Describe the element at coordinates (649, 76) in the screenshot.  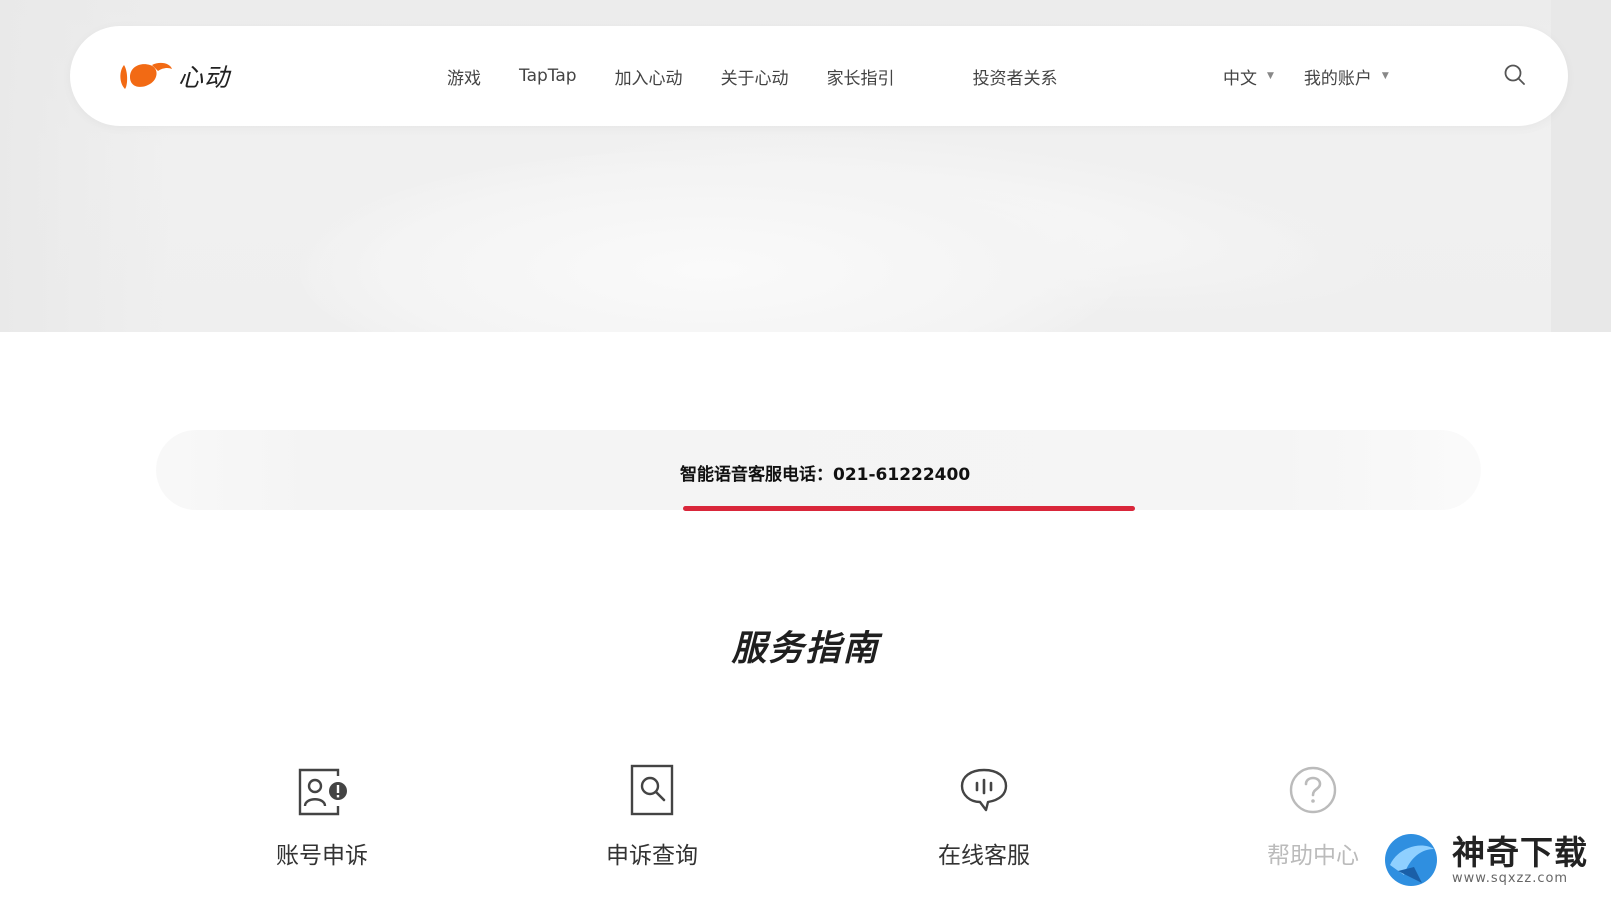
I see `nav-item-join: 加入心动` at that location.